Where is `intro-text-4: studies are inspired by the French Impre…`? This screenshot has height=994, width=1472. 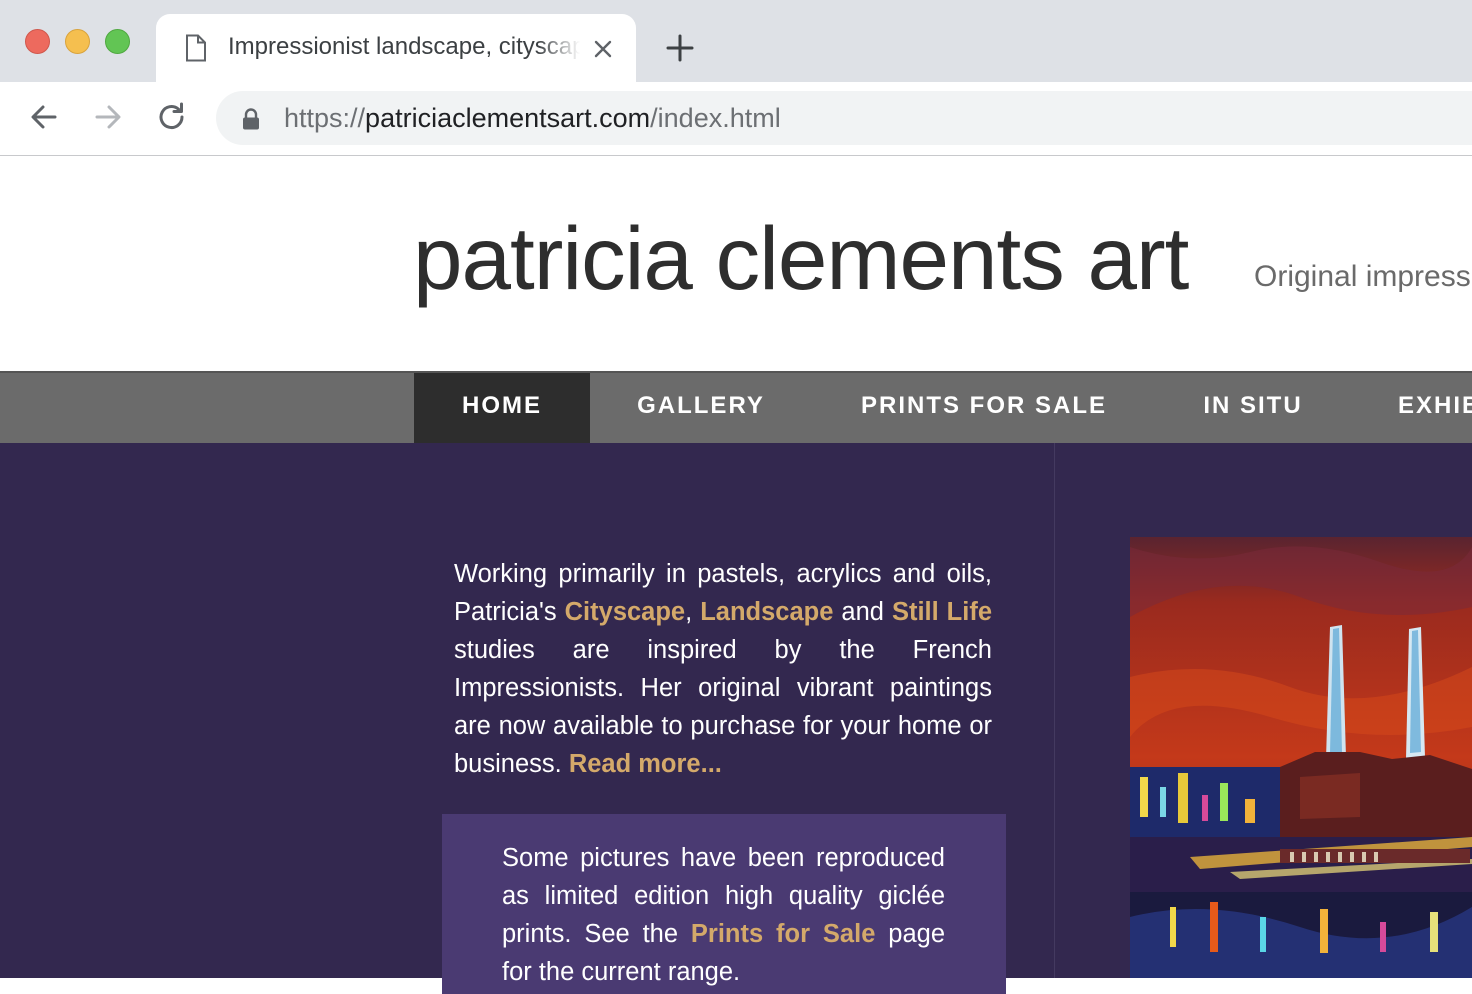 intro-text-4: studies are inspired by the French Impre… is located at coordinates (723, 707).